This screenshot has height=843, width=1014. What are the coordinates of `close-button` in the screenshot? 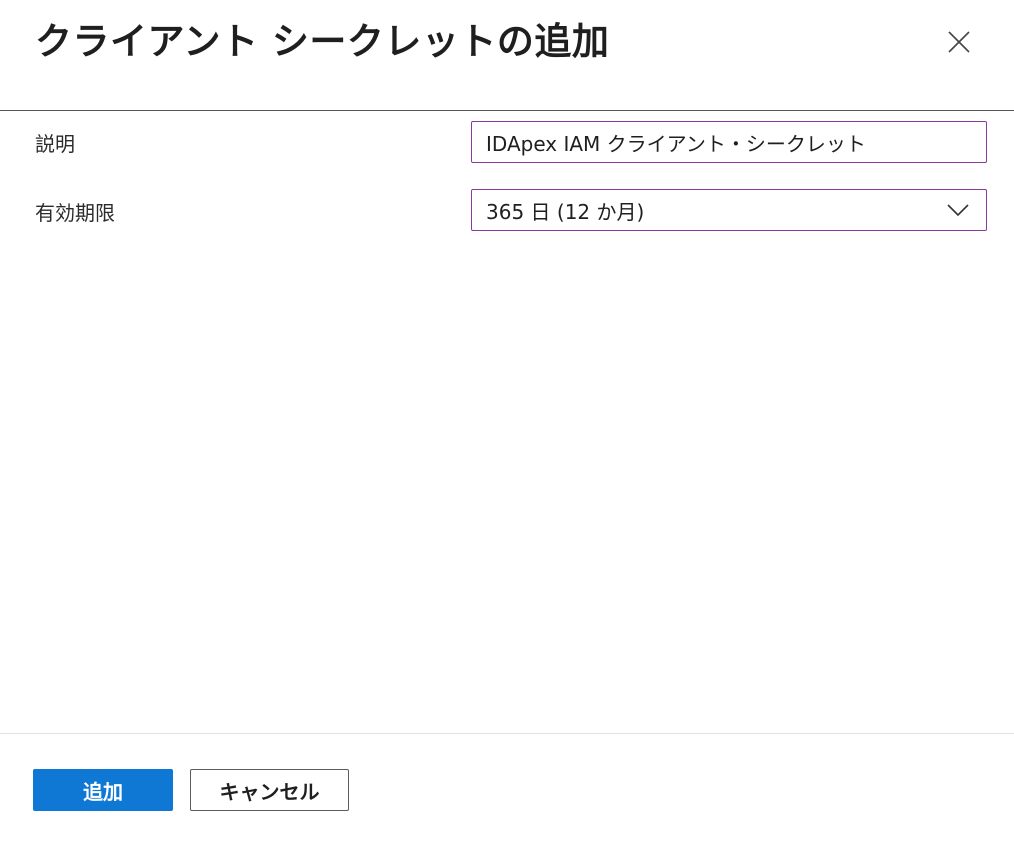 It's located at (959, 44).